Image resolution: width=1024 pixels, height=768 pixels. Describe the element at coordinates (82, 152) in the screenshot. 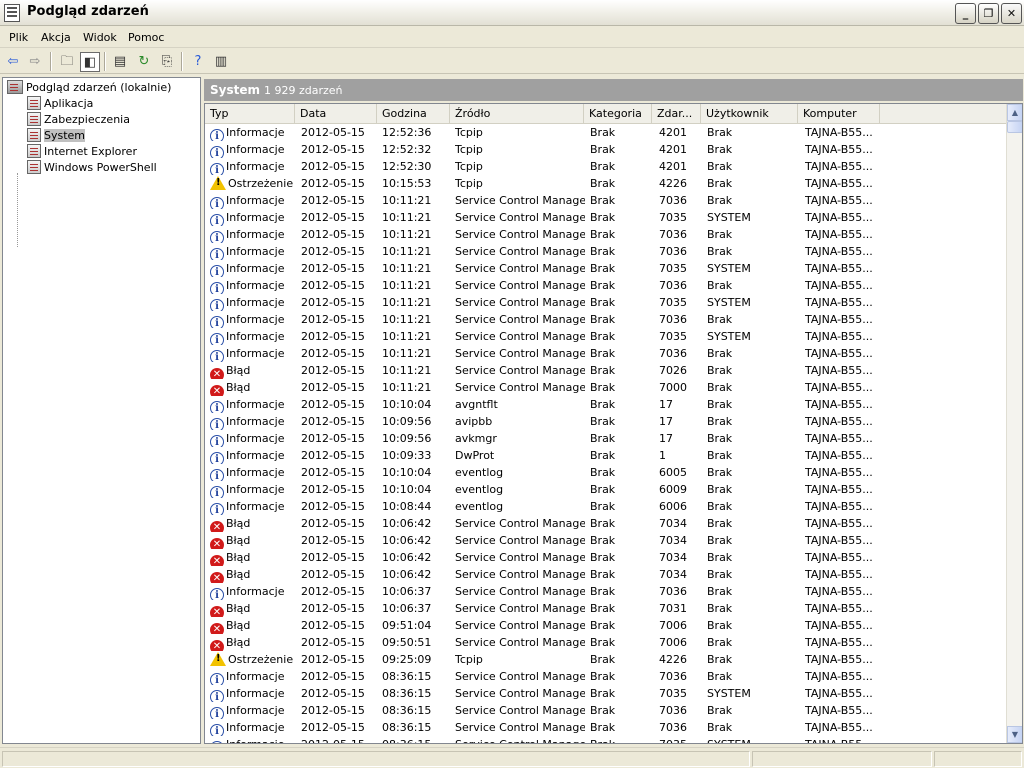

I see `tree-item-internet-explorer: Internet Explorer` at that location.